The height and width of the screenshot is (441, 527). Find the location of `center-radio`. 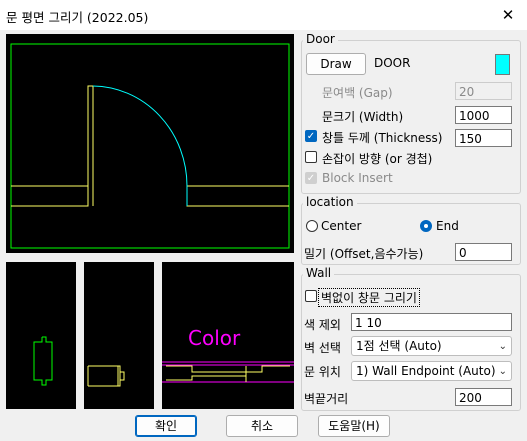

center-radio is located at coordinates (312, 226).